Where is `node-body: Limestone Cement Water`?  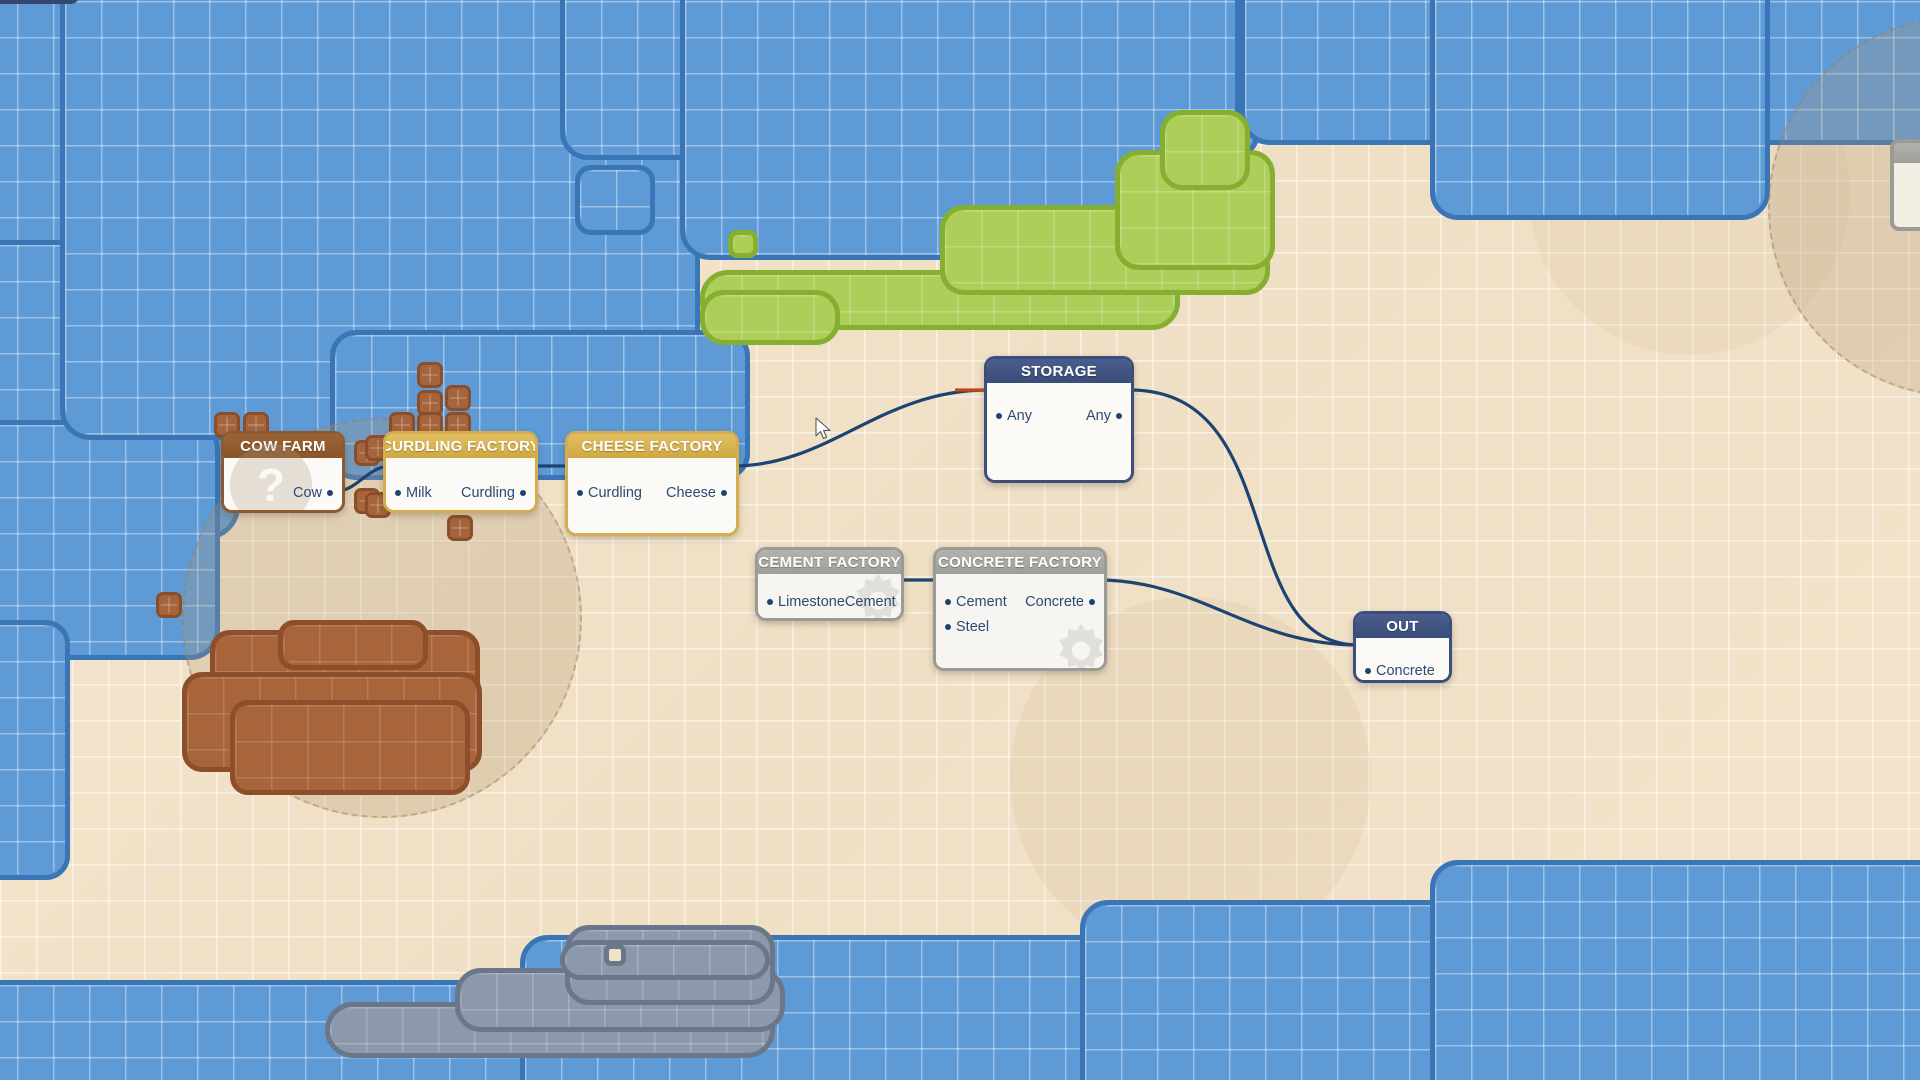 node-body: Limestone Cement Water is located at coordinates (829, 597).